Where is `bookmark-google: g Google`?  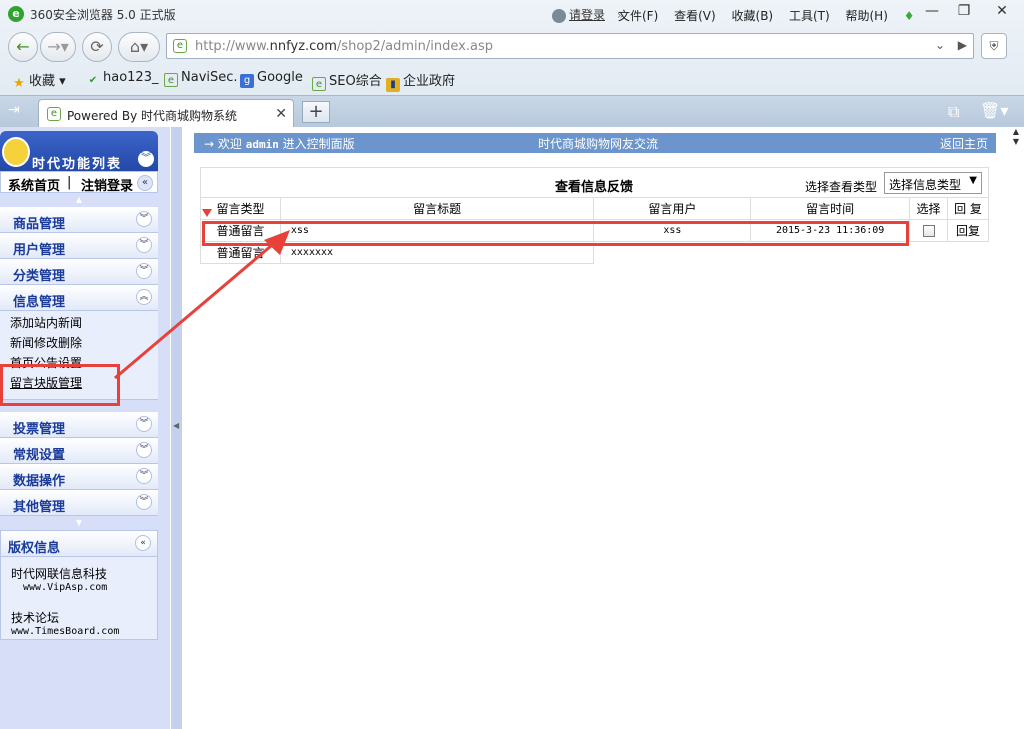 bookmark-google: g Google is located at coordinates (271, 79).